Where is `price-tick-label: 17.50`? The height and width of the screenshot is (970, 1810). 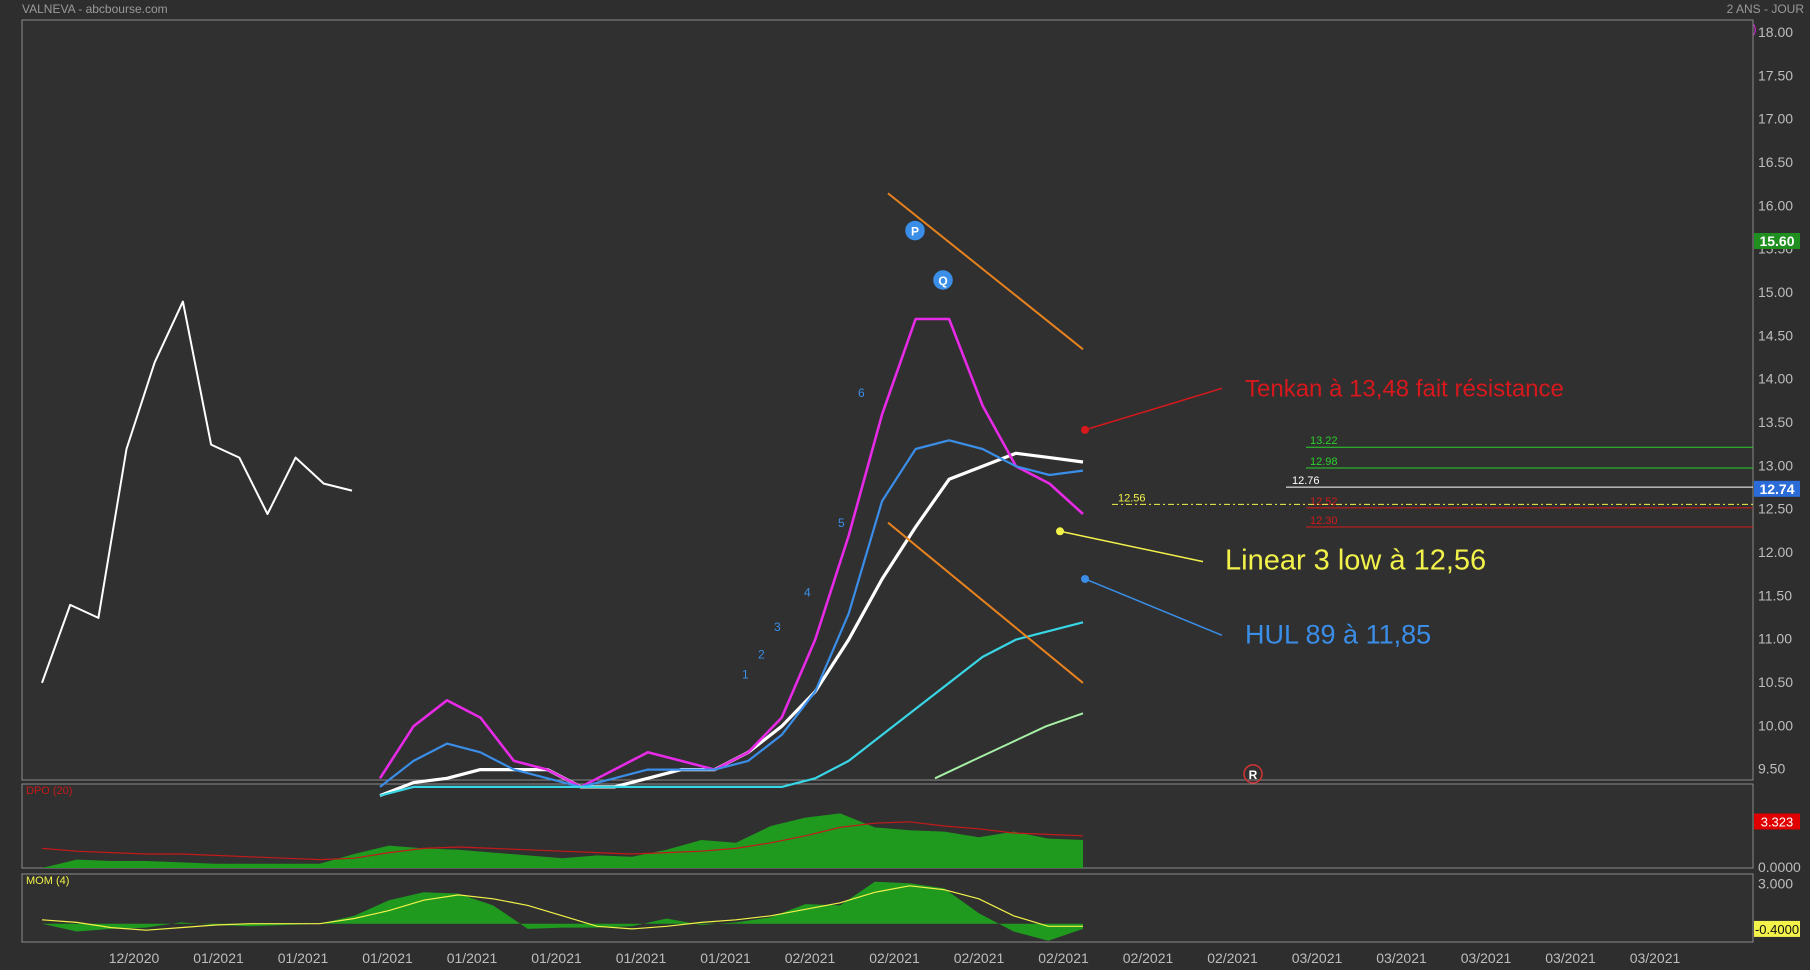 price-tick-label: 17.50 is located at coordinates (1775, 75).